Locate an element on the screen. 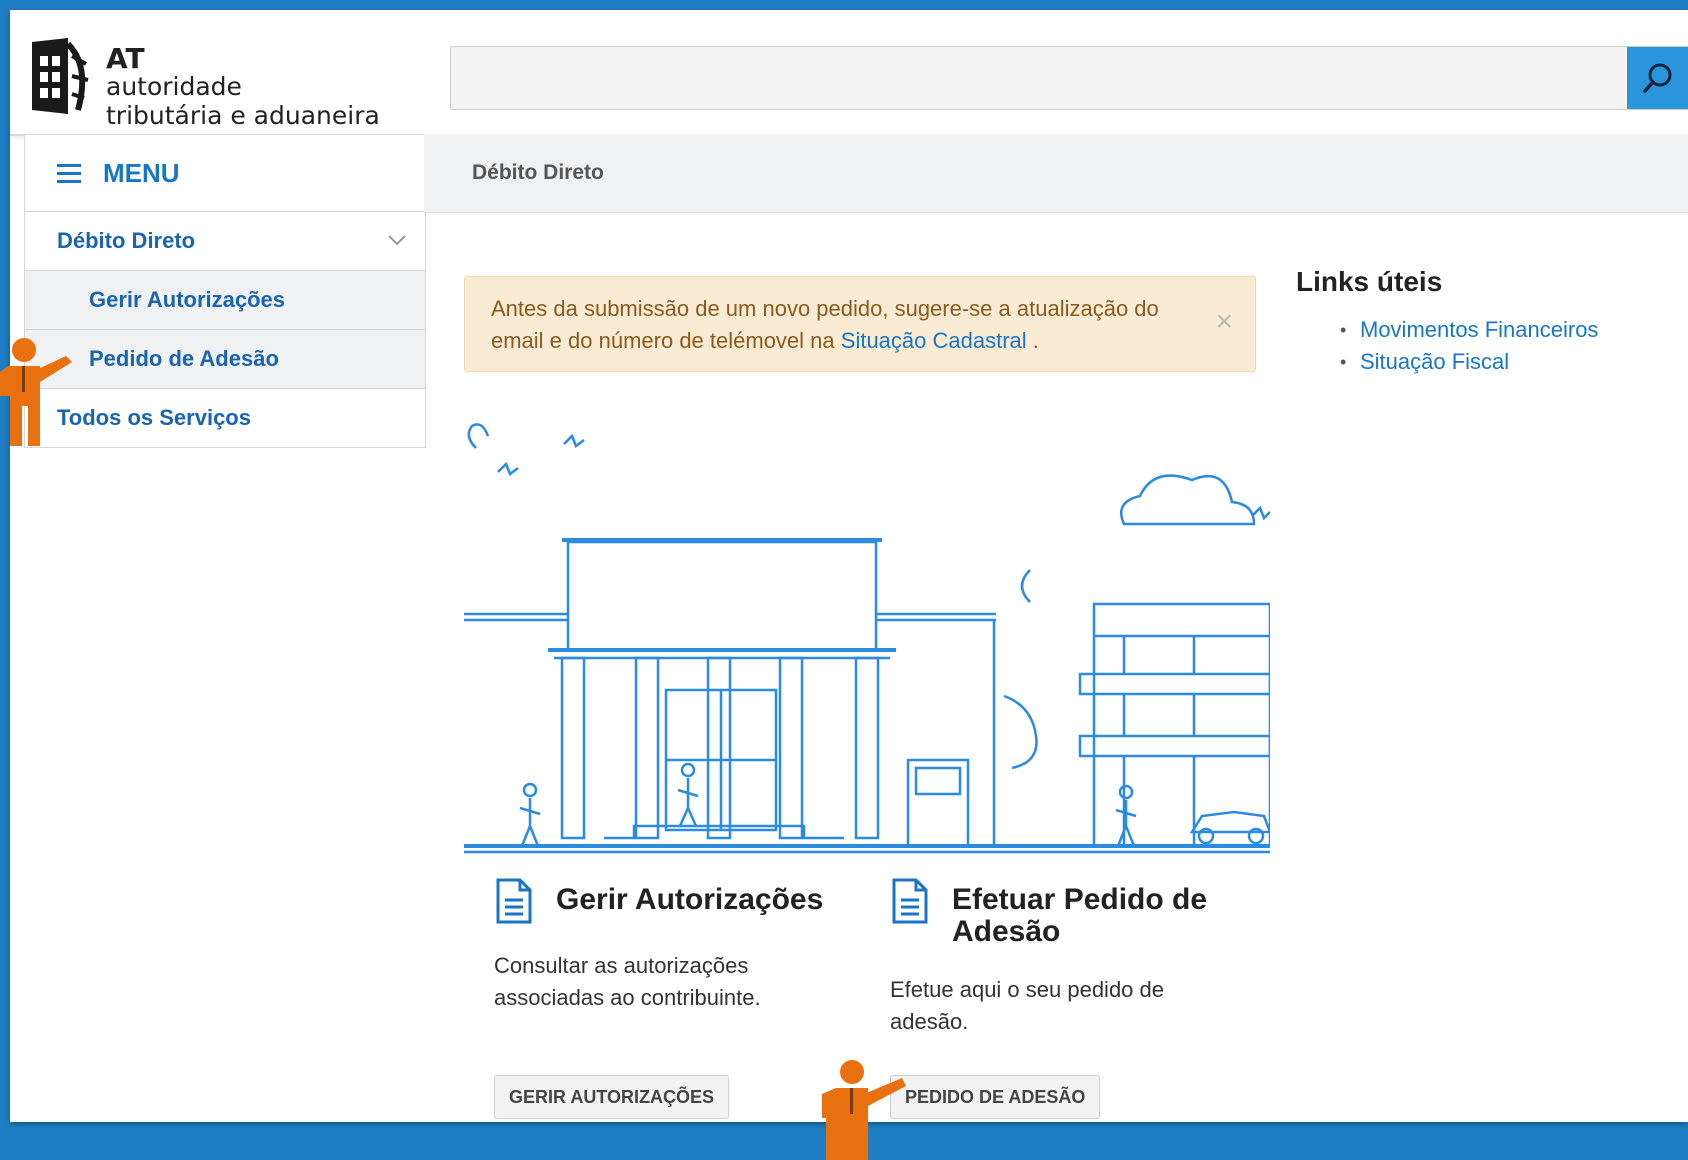  at-logo: AT autoridade tributária e aduaneira is located at coordinates (208, 78).